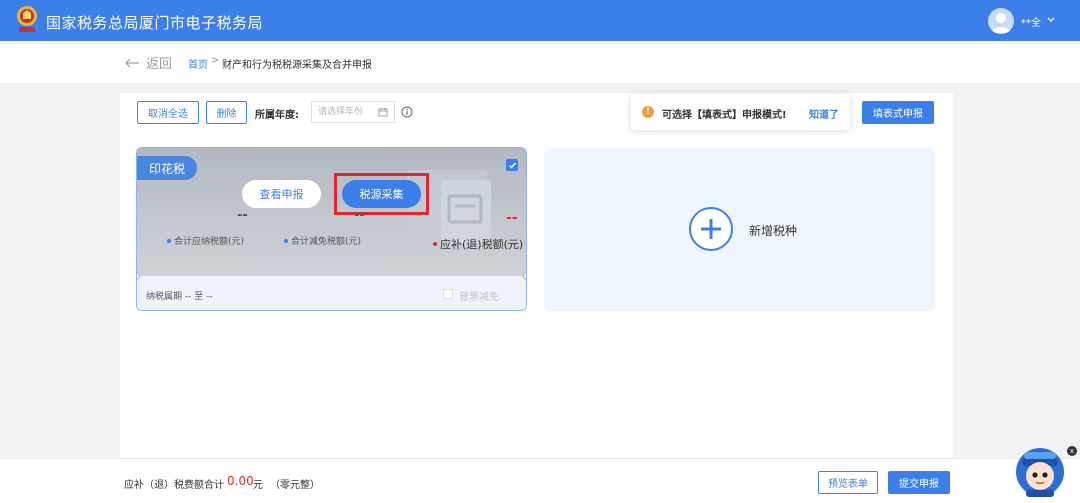  Describe the element at coordinates (739, 229) in the screenshot. I see `add-tax-type-card: 新增税种` at that location.